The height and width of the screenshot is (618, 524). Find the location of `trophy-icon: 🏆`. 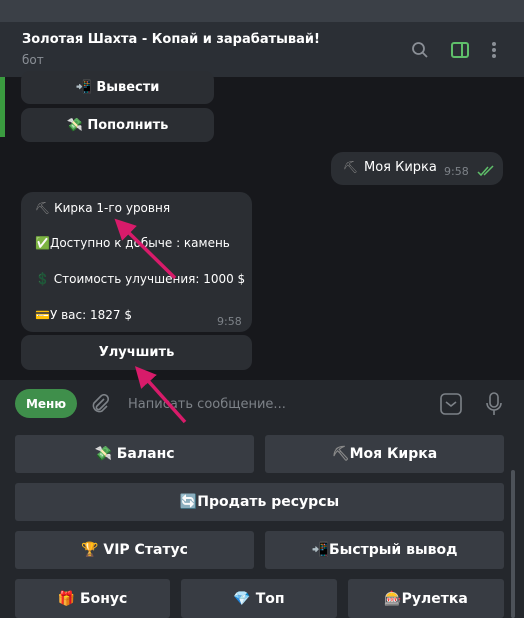

trophy-icon: 🏆 is located at coordinates (90, 550).